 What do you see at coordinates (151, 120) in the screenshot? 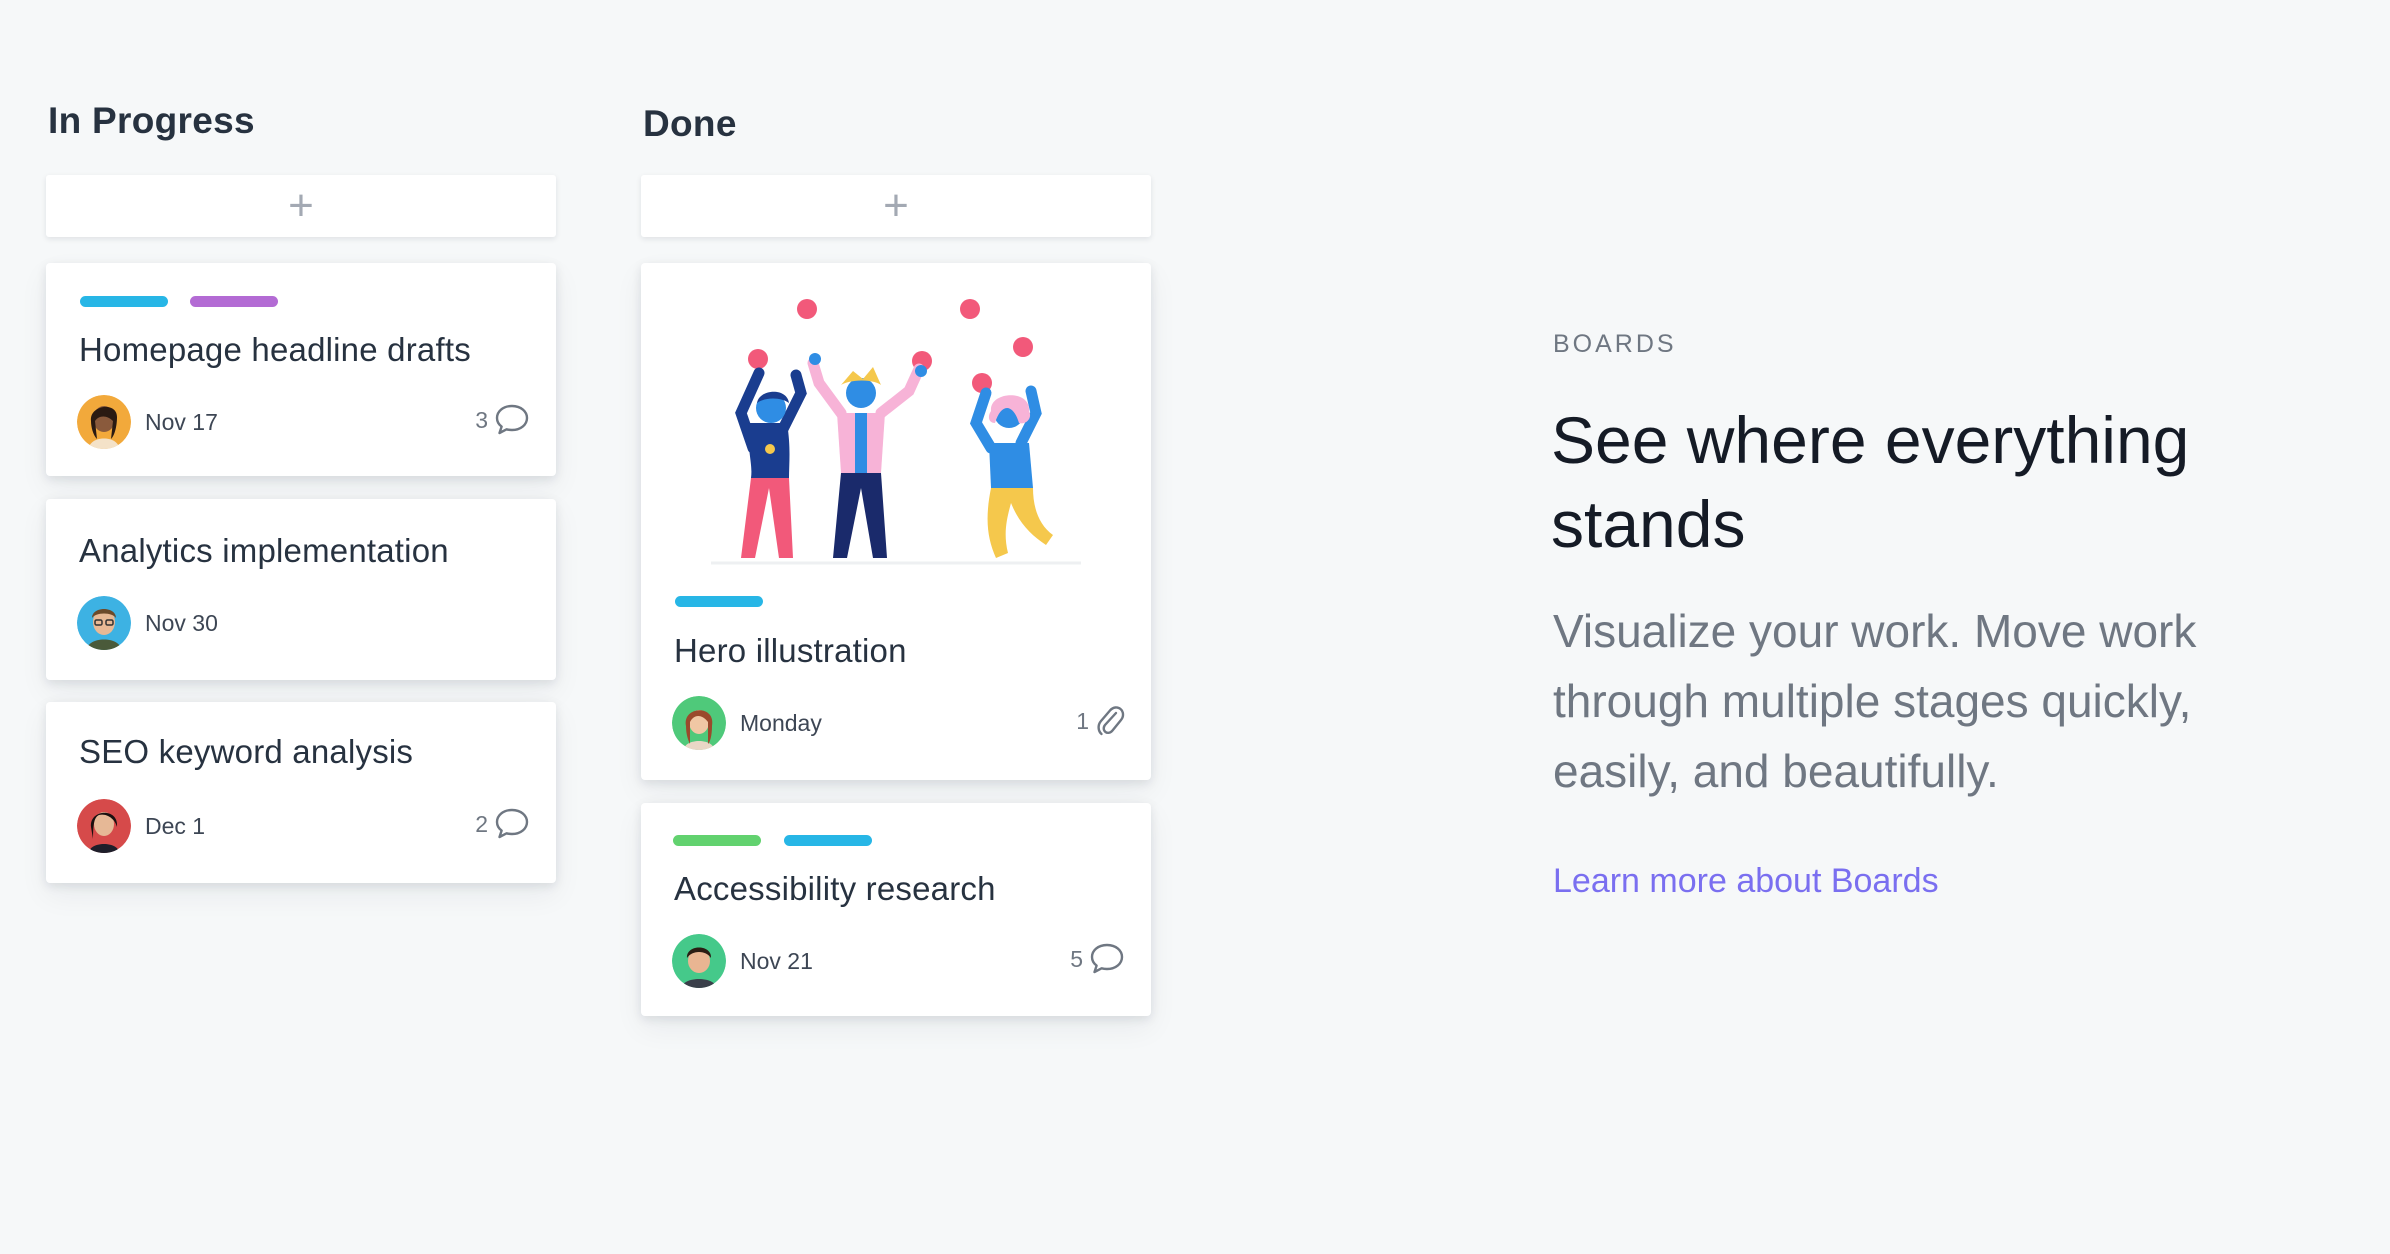
I see `column-title: In Progress` at bounding box center [151, 120].